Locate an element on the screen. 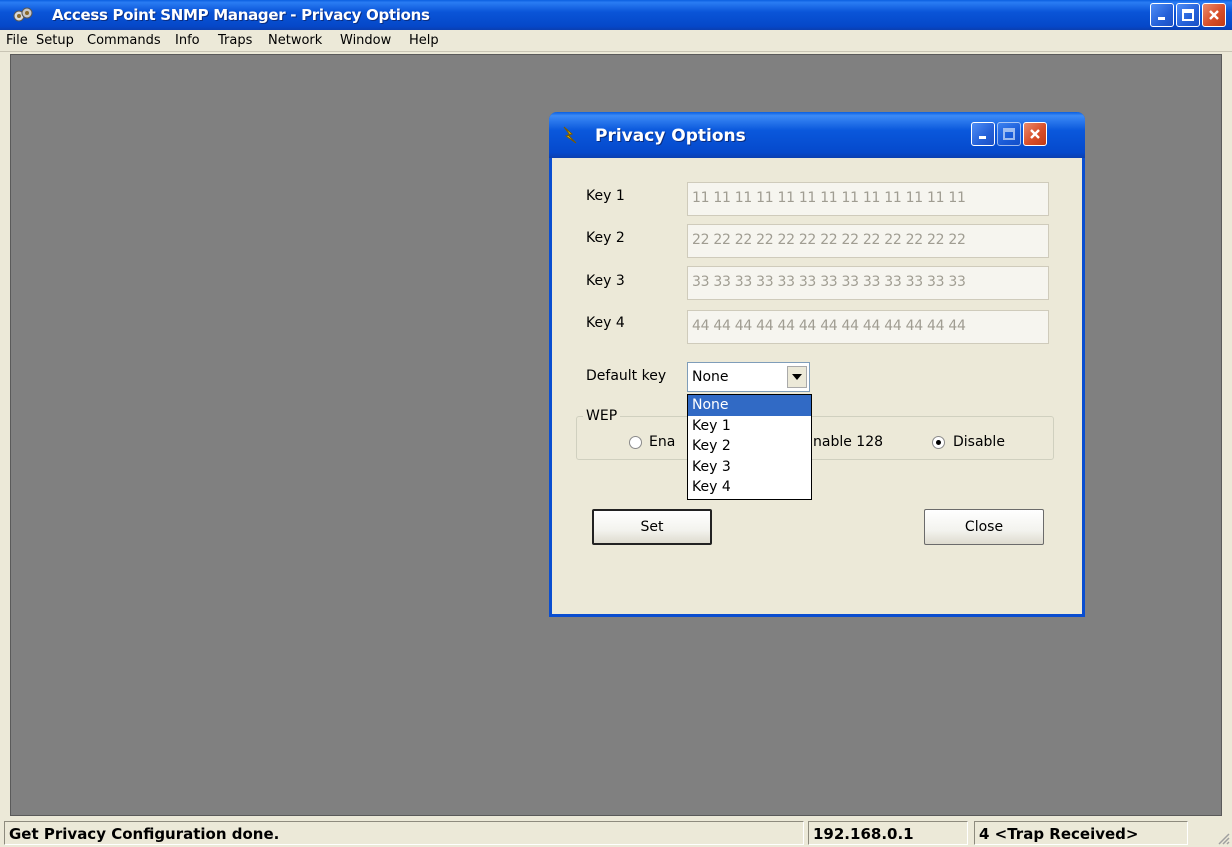 This screenshot has height=847, width=1232. menu-setup: Setup is located at coordinates (55, 40).